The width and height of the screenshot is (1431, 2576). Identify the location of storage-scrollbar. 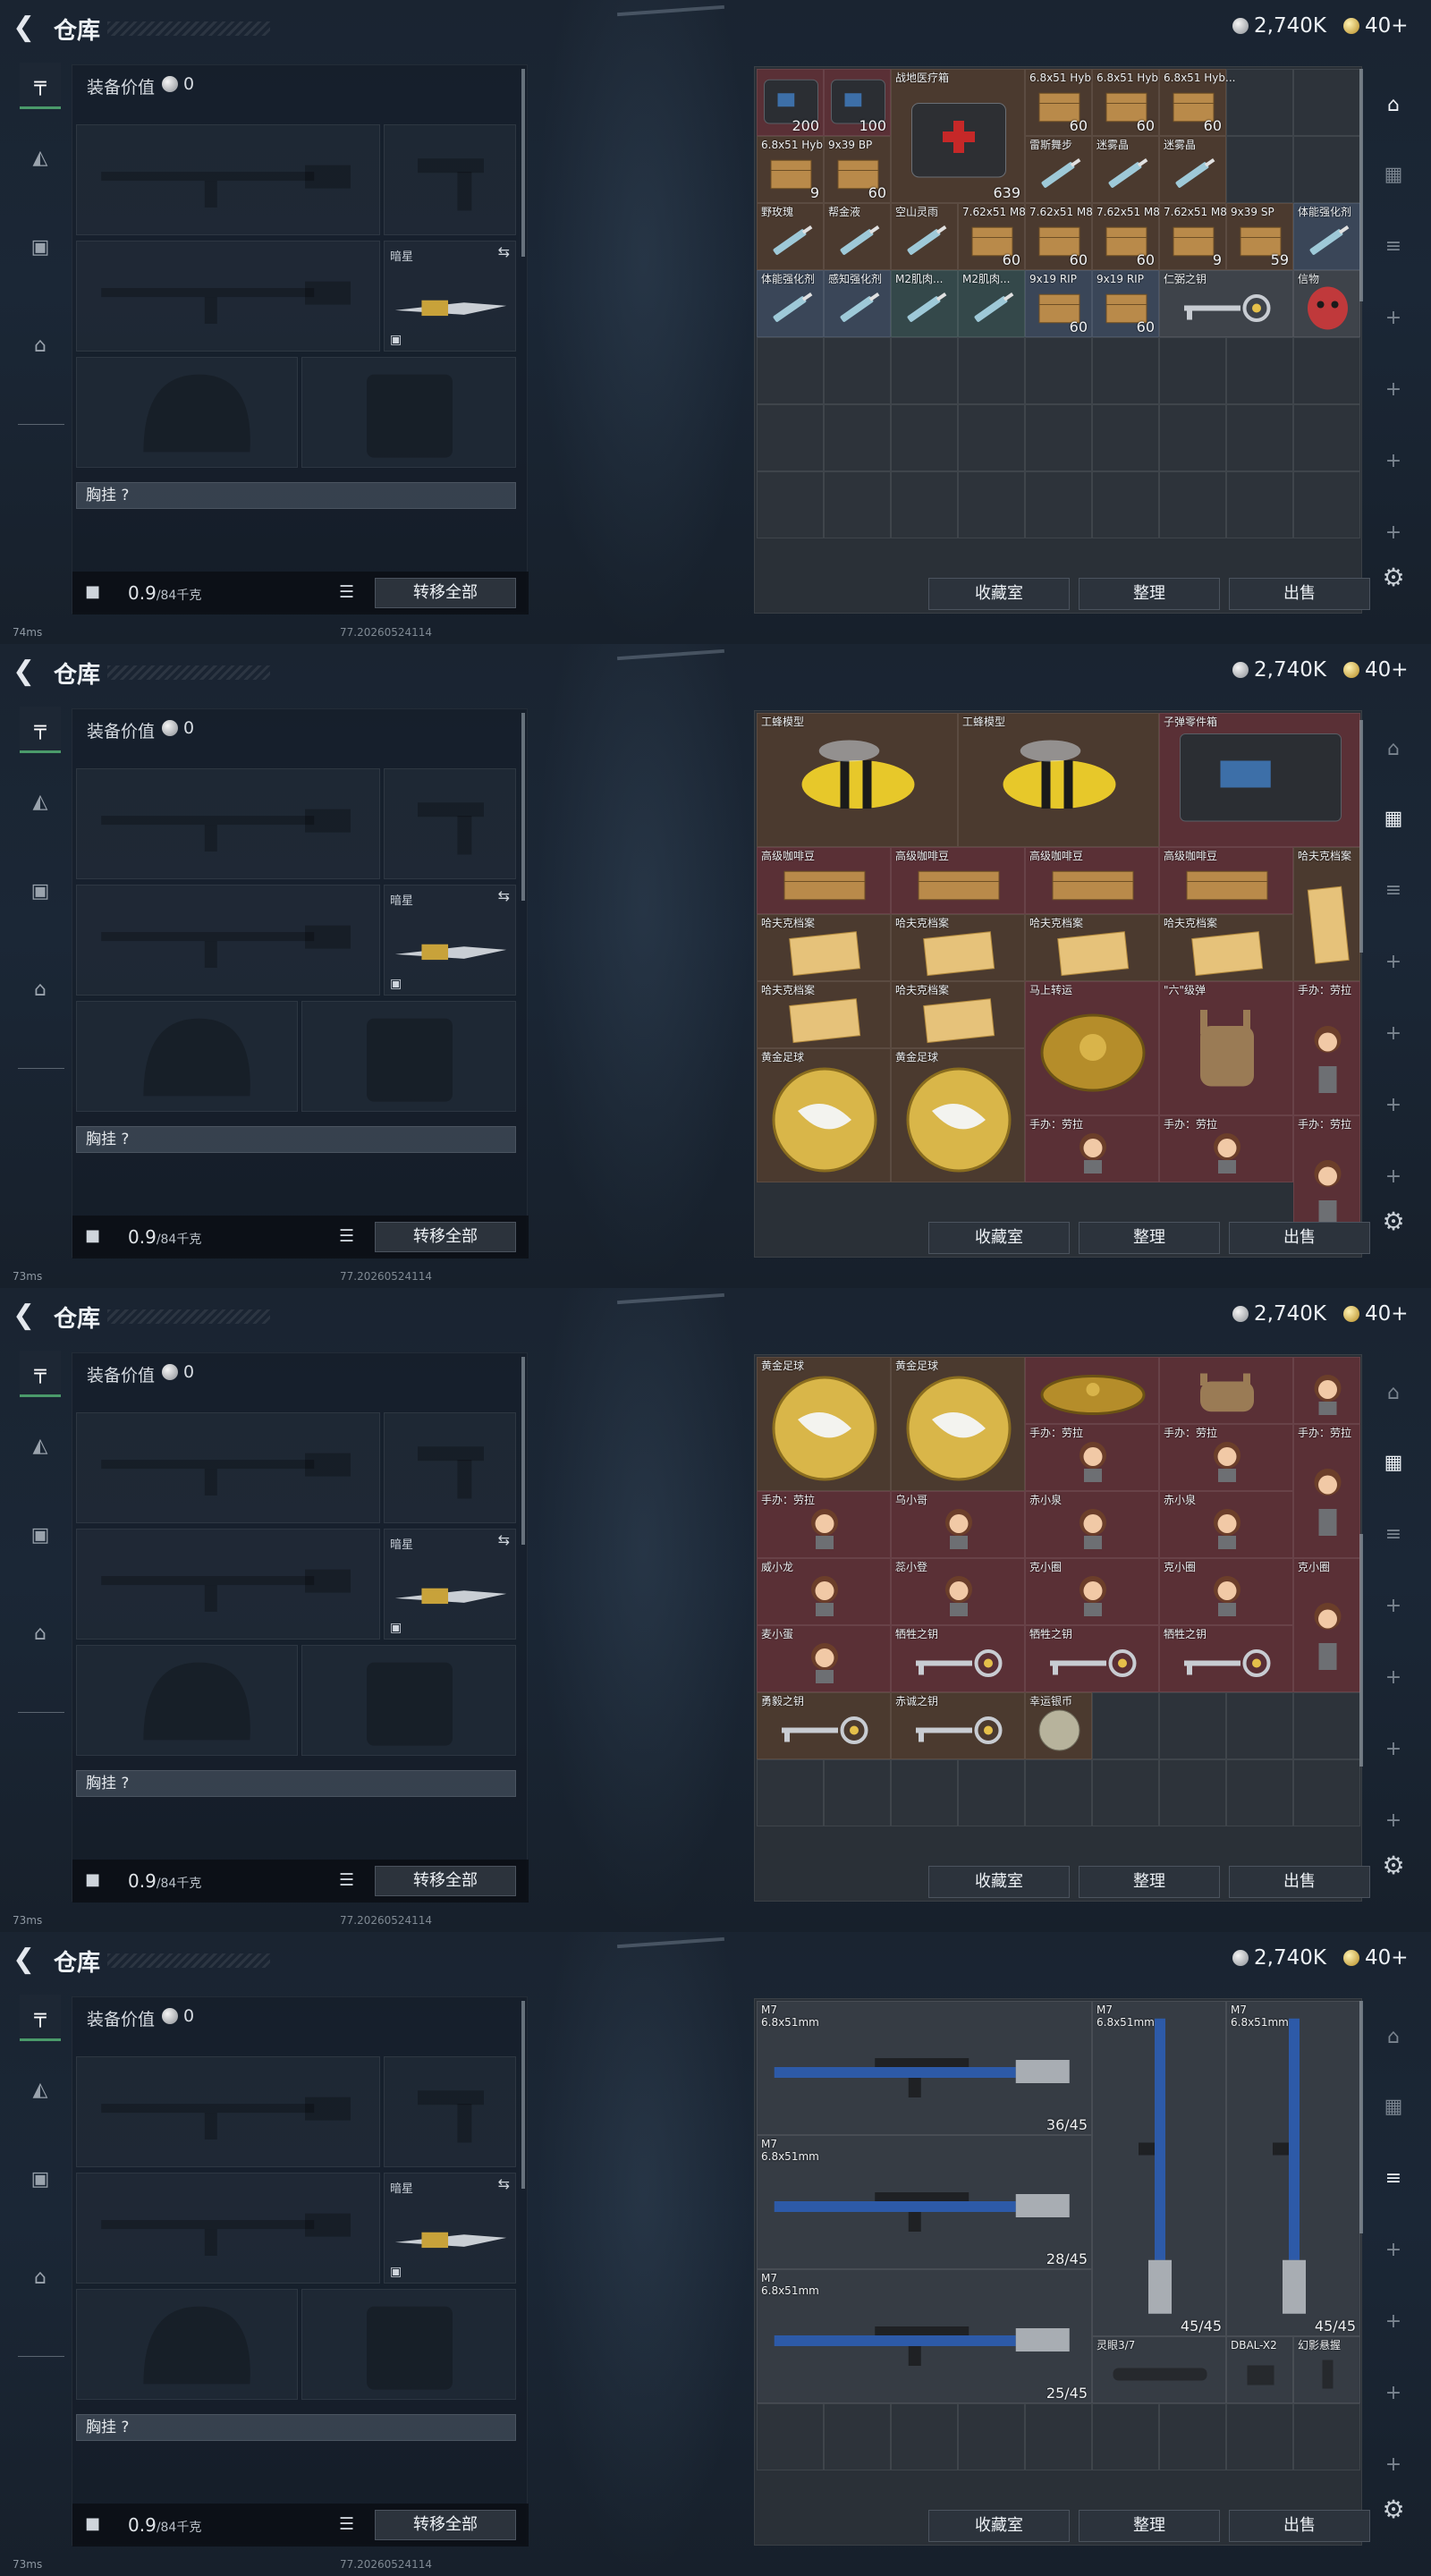
(1361, 1650).